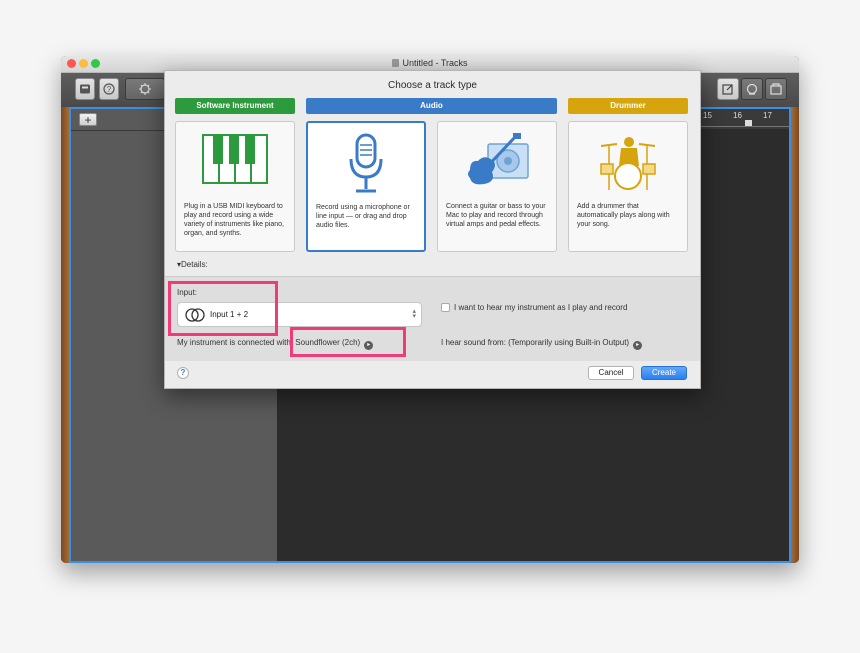  What do you see at coordinates (435, 63) in the screenshot?
I see `window-title-text: Untitled - Tracks` at bounding box center [435, 63].